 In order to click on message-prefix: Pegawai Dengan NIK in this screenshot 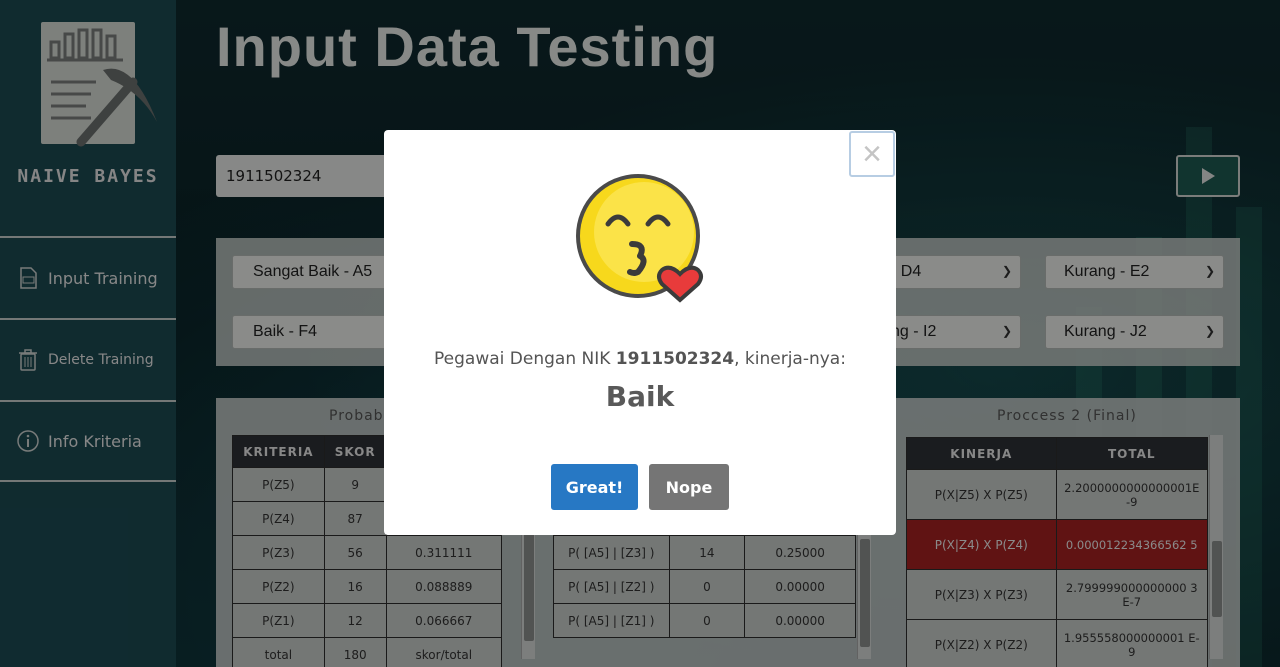, I will do `click(522, 359)`.